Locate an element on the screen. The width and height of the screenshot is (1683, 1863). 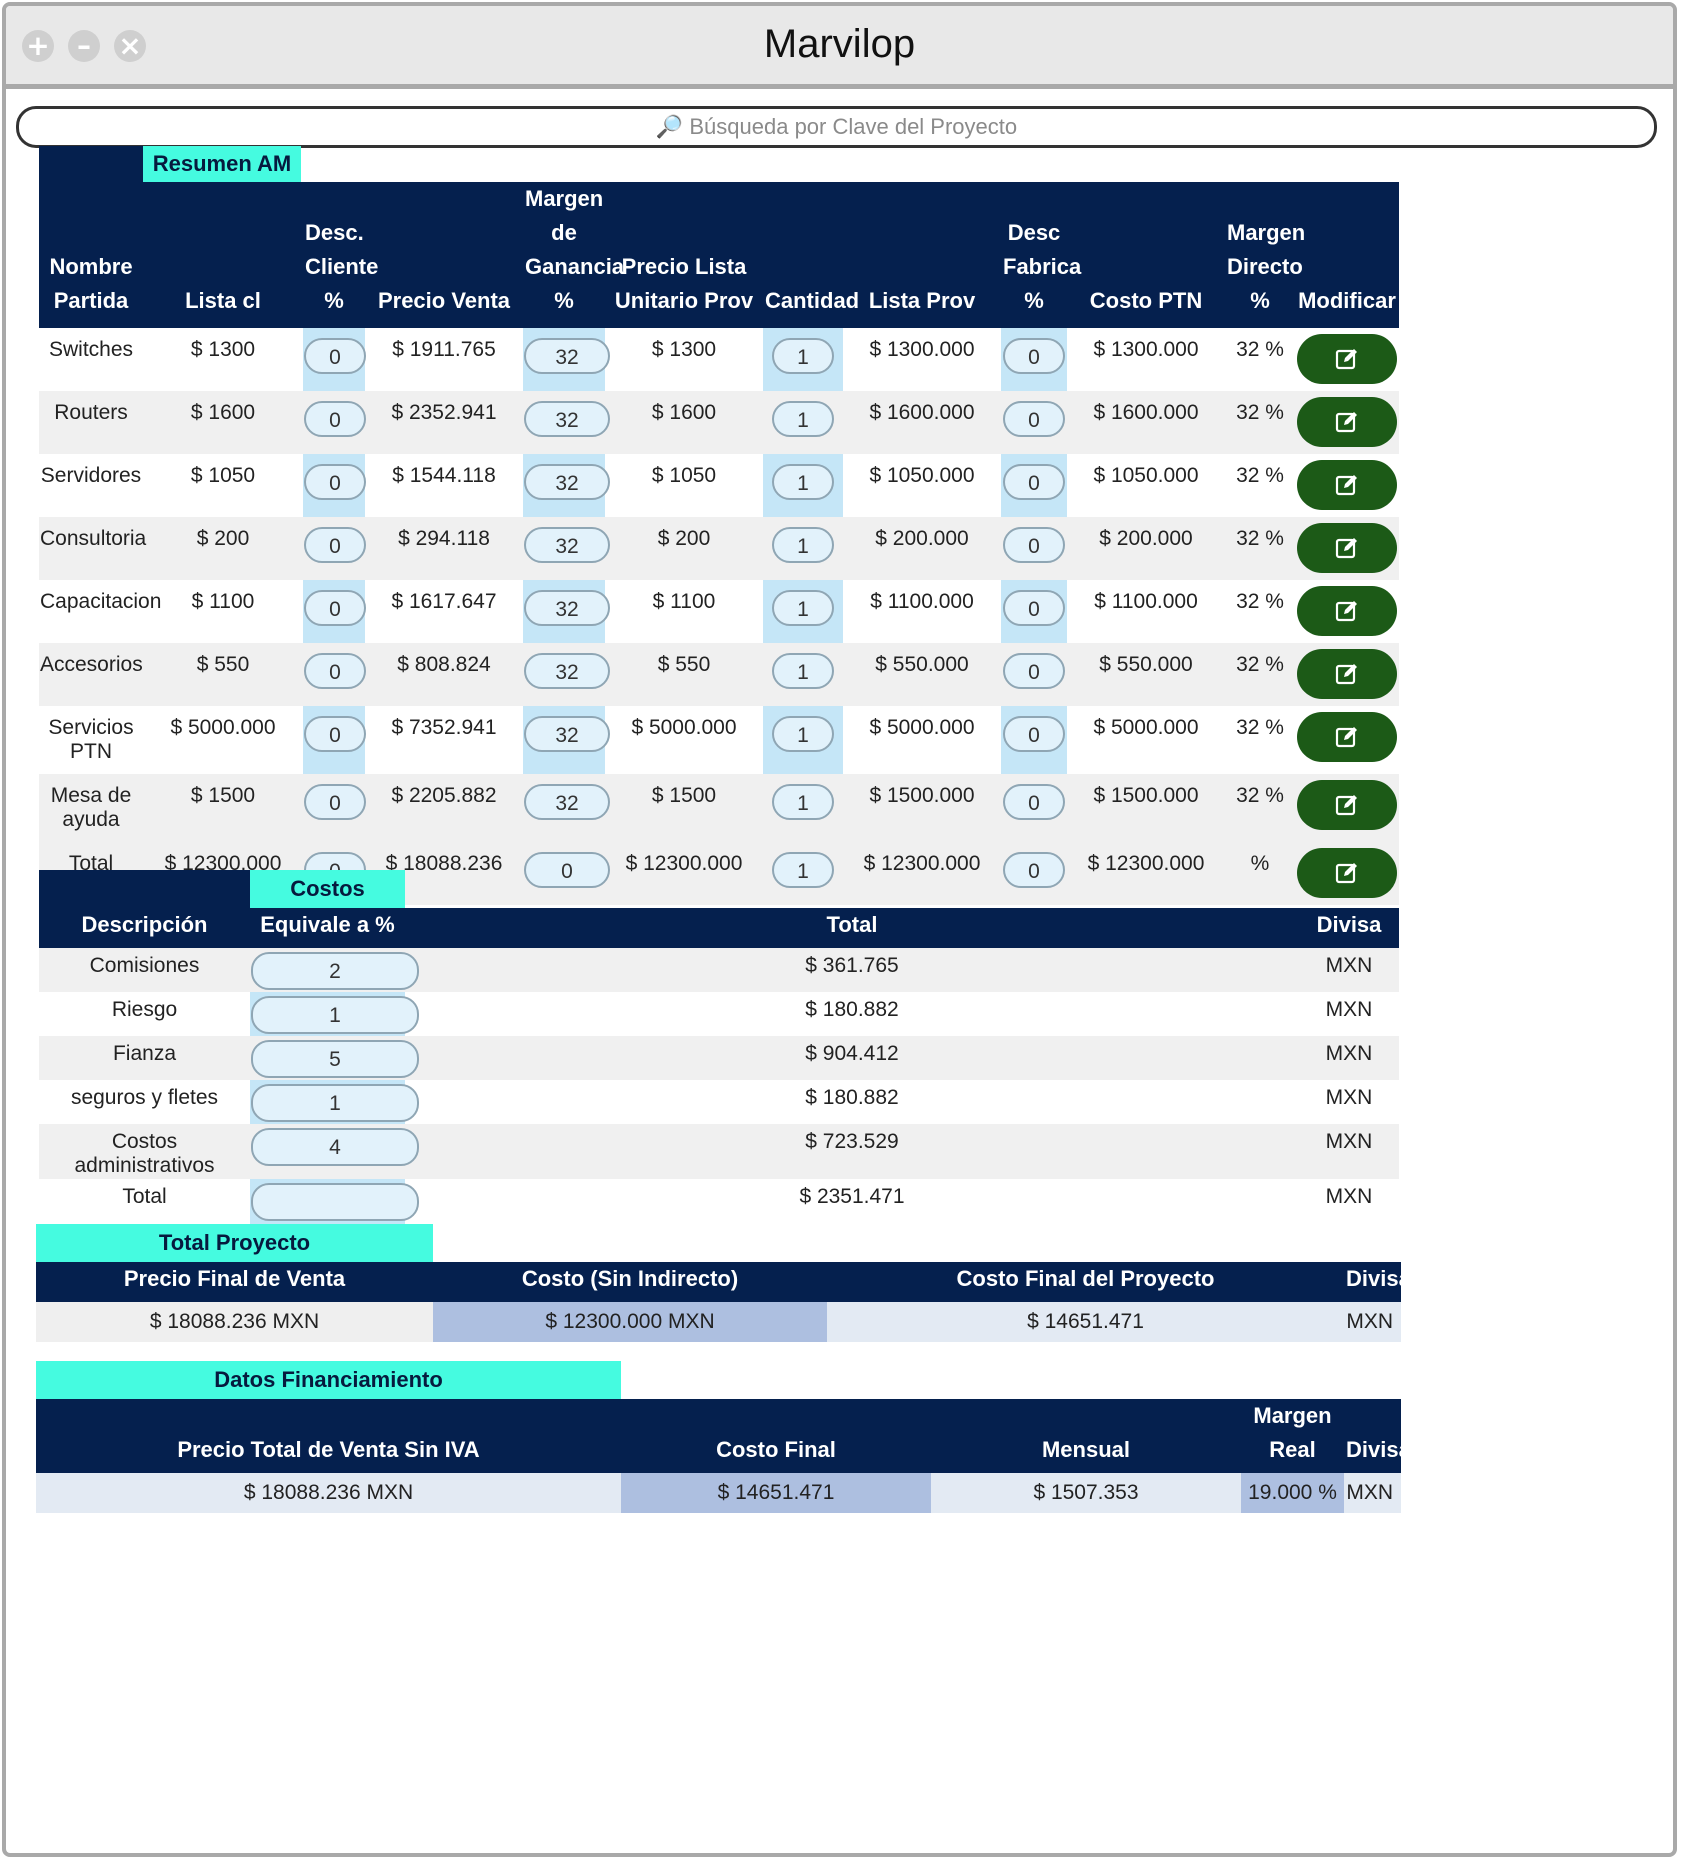
margen-ganancia-cell: 32 is located at coordinates (566, 808).